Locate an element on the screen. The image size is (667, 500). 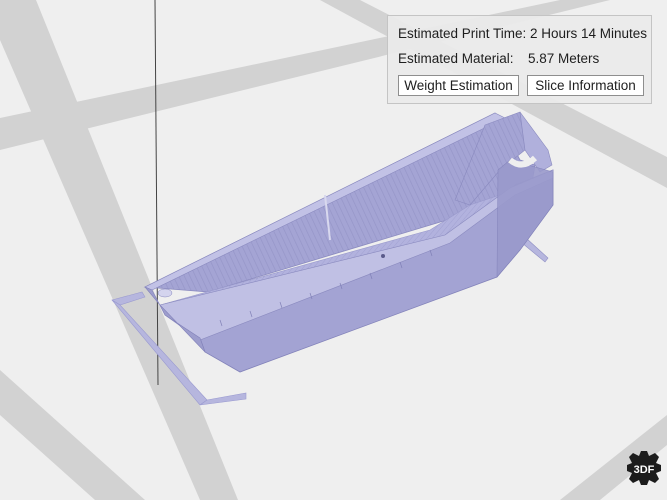
material-row: Estimated Material: 5.87 Meters is located at coordinates (498, 58).